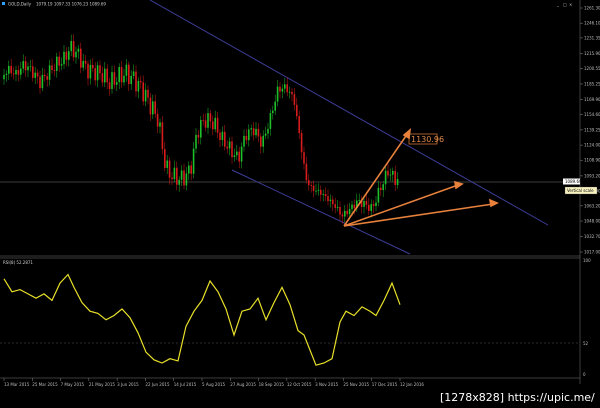 Image resolution: width=600 pixels, height=408 pixels. I want to click on restore-button: □, so click(565, 4).